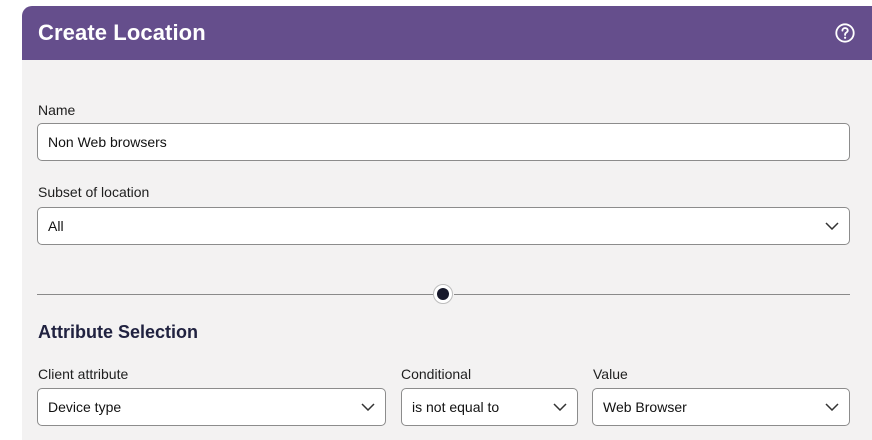  Describe the element at coordinates (56, 226) in the screenshot. I see `subset-select-value: All` at that location.